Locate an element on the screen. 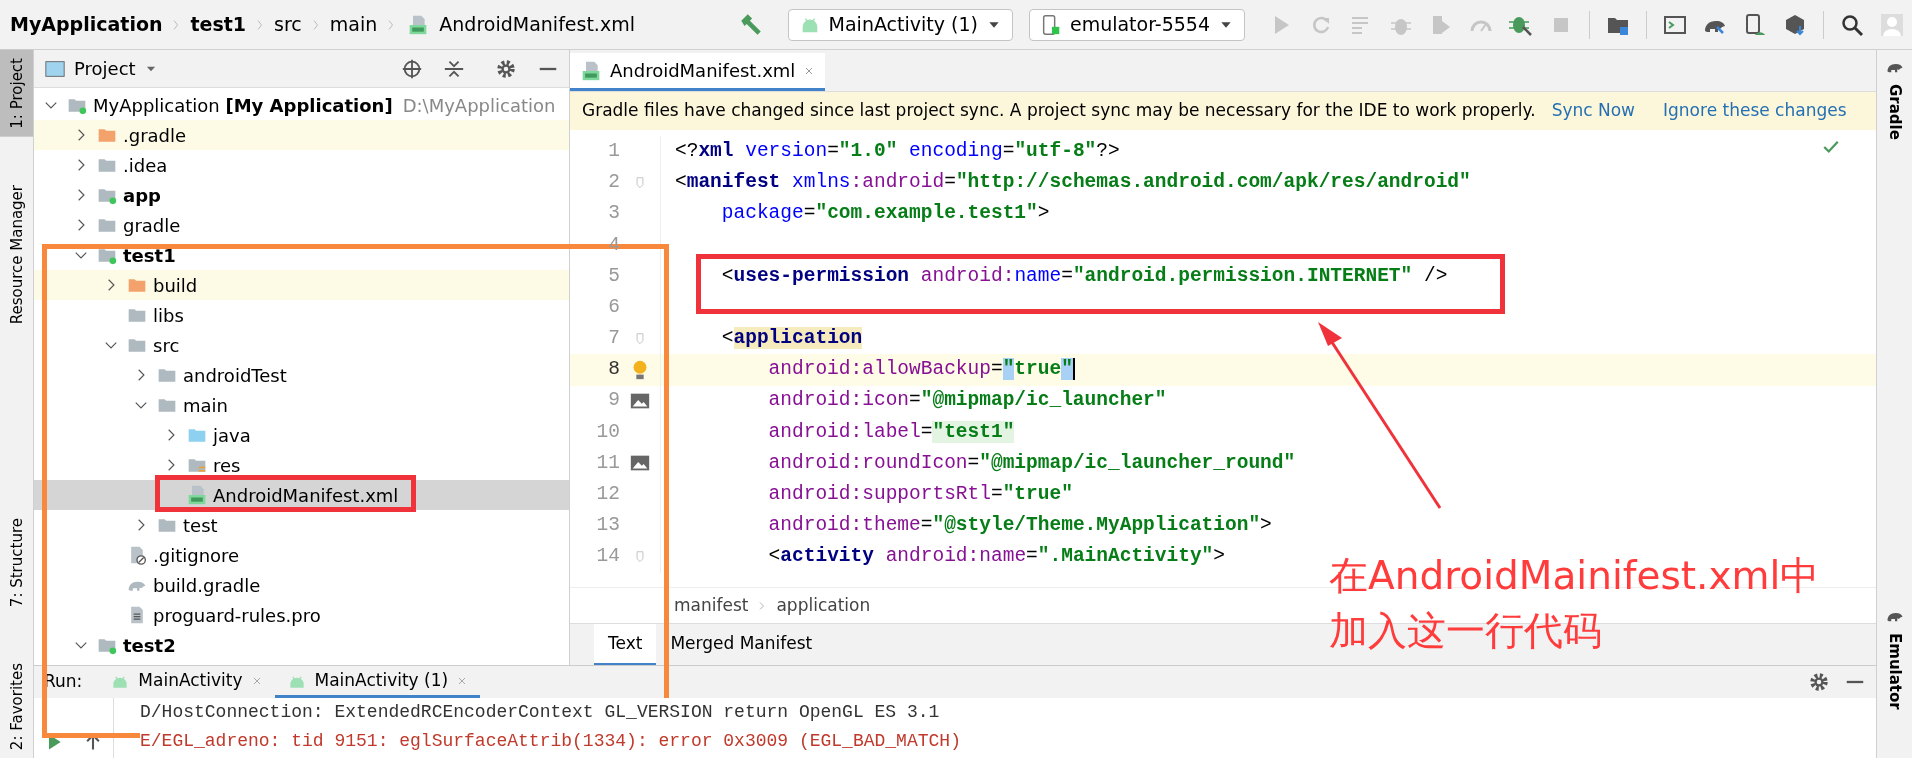  code-line: android:supportsRtl="true" is located at coordinates (920, 495).